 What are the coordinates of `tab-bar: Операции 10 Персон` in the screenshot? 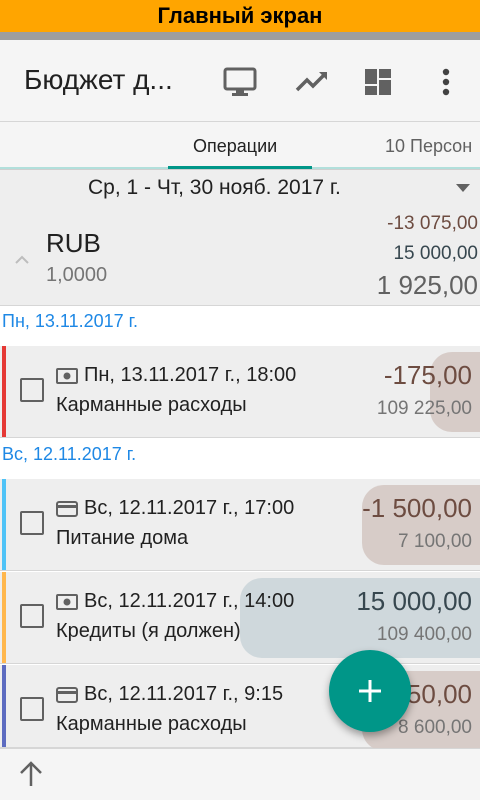 It's located at (240, 146).